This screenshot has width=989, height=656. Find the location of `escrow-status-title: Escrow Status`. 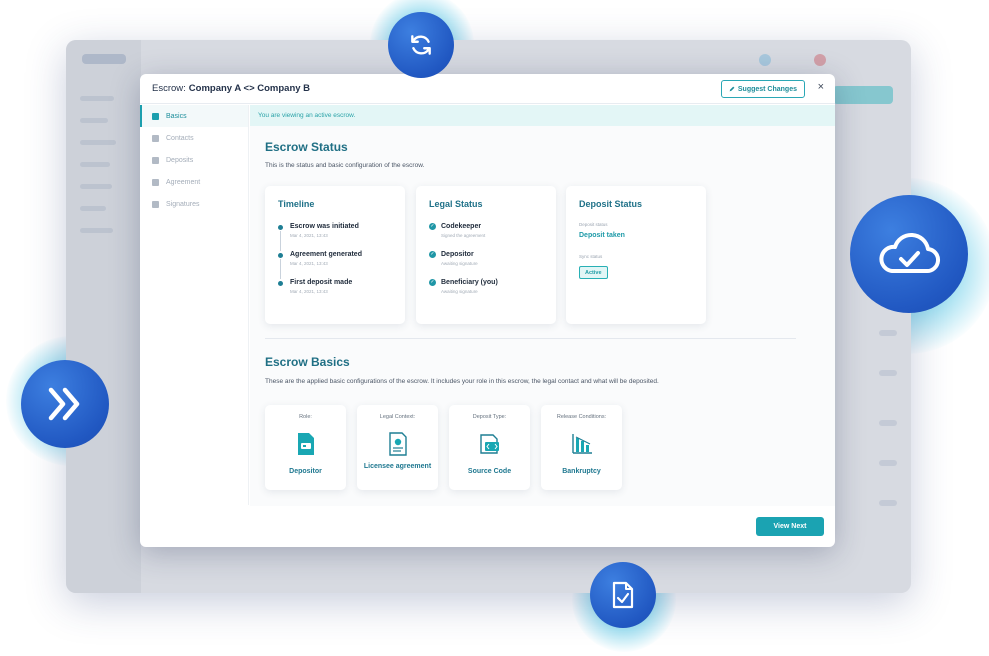

escrow-status-title: Escrow Status is located at coordinates (306, 147).